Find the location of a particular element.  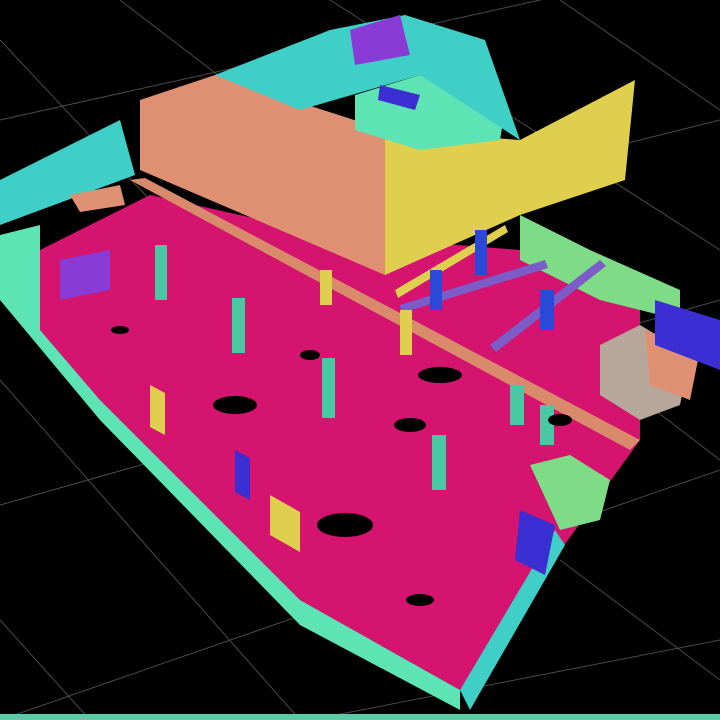

wall-back-left-blue is located at coordinates (67, 172).